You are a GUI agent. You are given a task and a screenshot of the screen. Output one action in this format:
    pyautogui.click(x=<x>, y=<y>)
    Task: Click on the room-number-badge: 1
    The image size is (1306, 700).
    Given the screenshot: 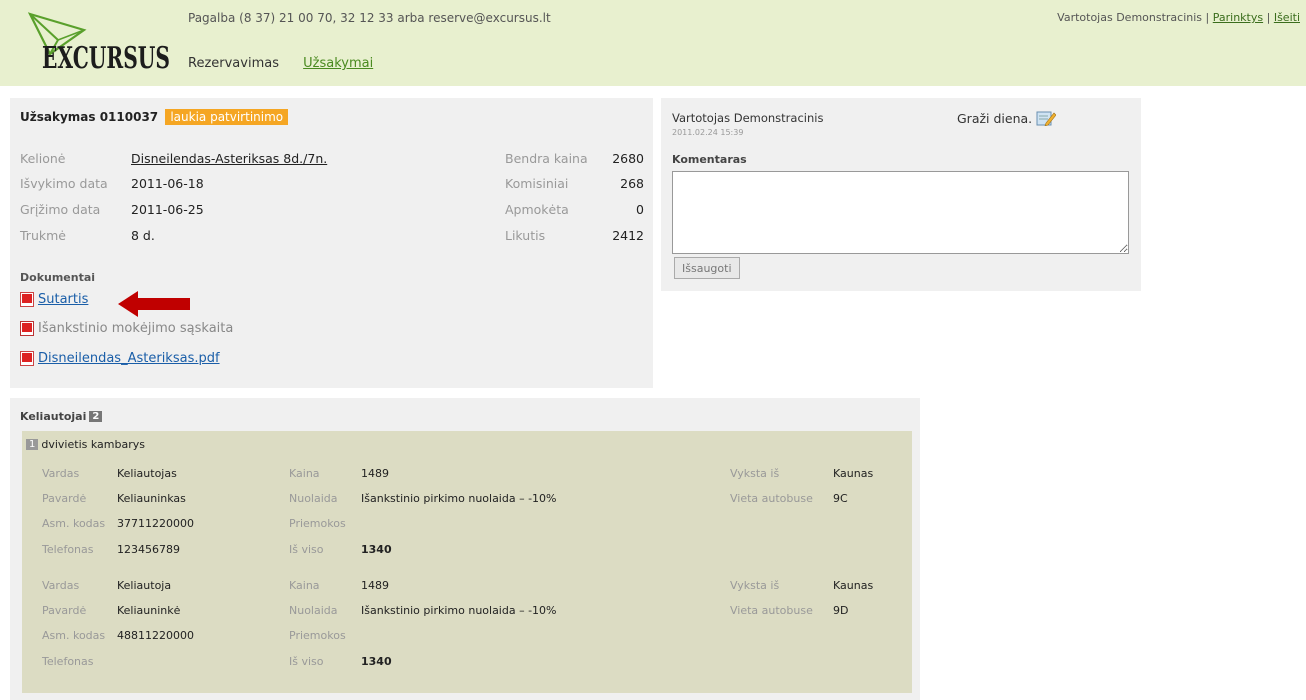 What is the action you would take?
    pyautogui.click(x=32, y=444)
    